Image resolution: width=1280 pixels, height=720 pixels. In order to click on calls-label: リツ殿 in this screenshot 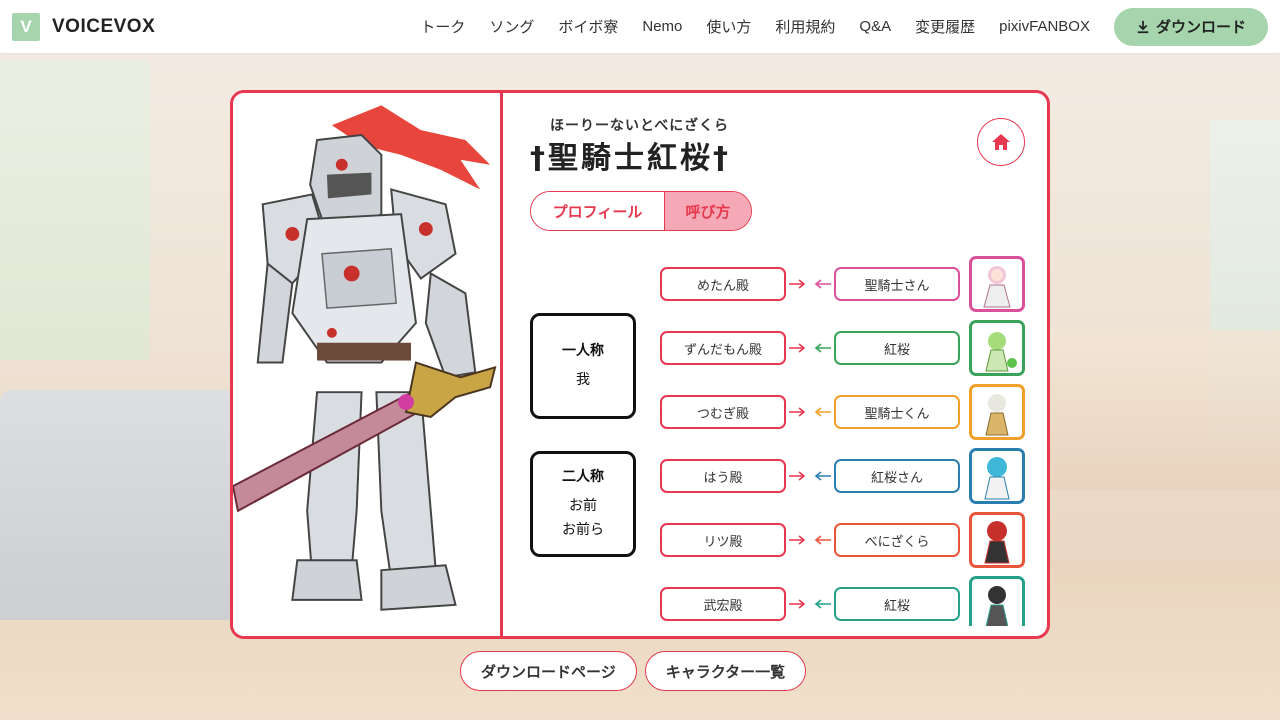, I will do `click(723, 540)`.